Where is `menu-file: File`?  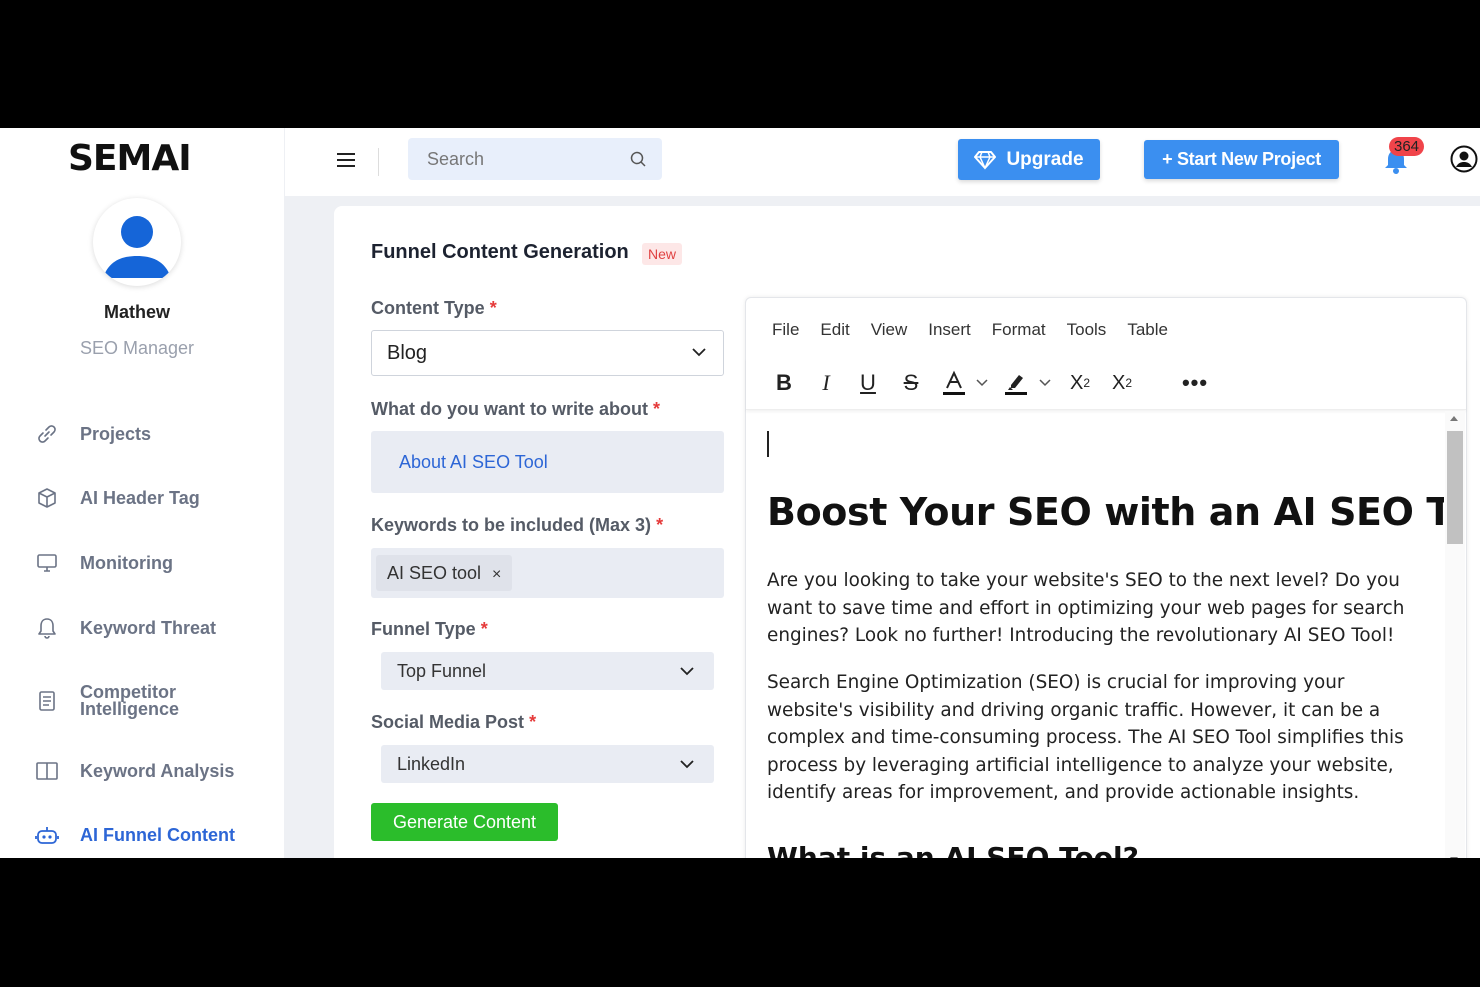
menu-file: File is located at coordinates (785, 330).